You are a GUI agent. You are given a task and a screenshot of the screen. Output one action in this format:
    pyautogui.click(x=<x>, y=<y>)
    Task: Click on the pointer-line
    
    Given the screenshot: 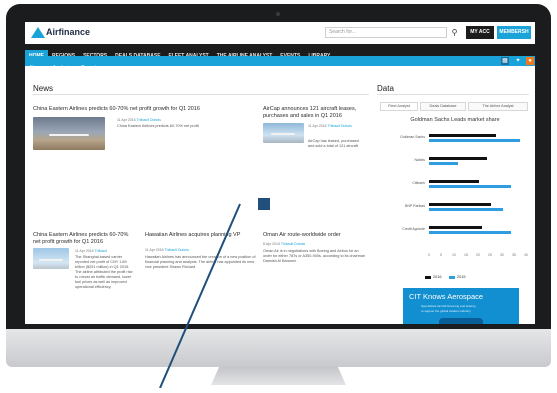 What is the action you would take?
    pyautogui.click(x=200, y=295)
    